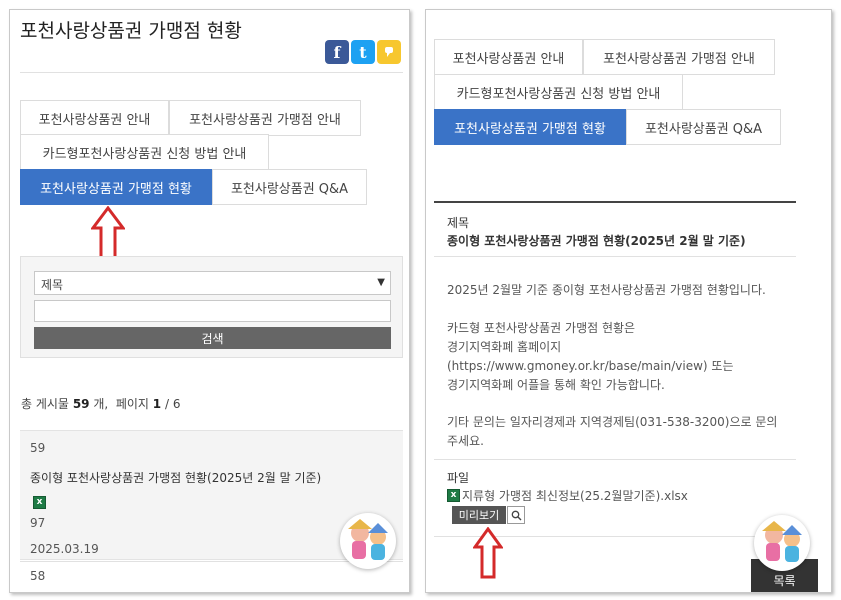 The width and height of the screenshot is (841, 600). Describe the element at coordinates (212, 311) in the screenshot. I see `search-input` at that location.